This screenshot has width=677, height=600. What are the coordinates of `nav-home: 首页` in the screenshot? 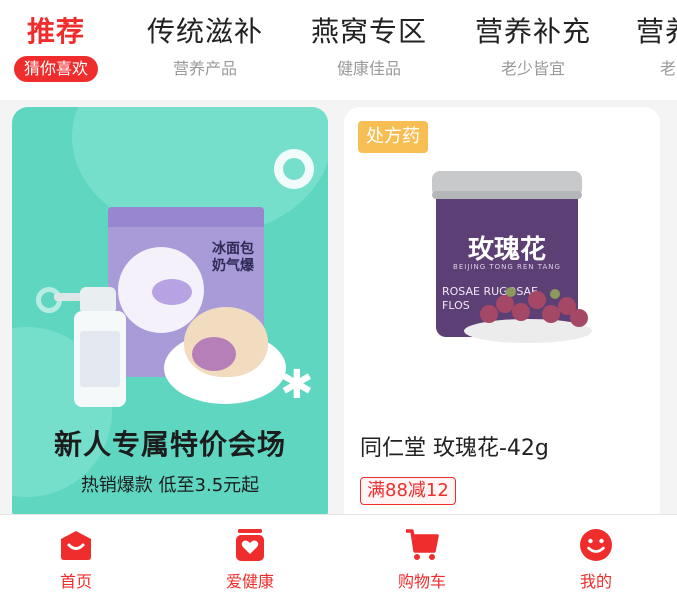 It's located at (76, 562).